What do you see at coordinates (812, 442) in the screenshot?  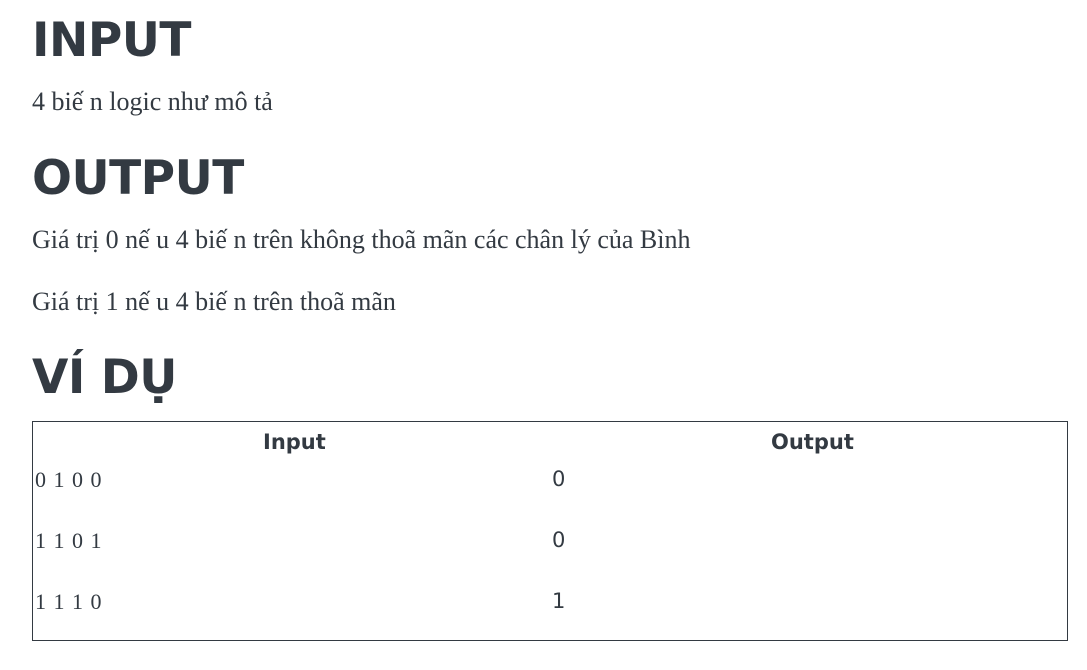 I see `table-header-output: Output` at bounding box center [812, 442].